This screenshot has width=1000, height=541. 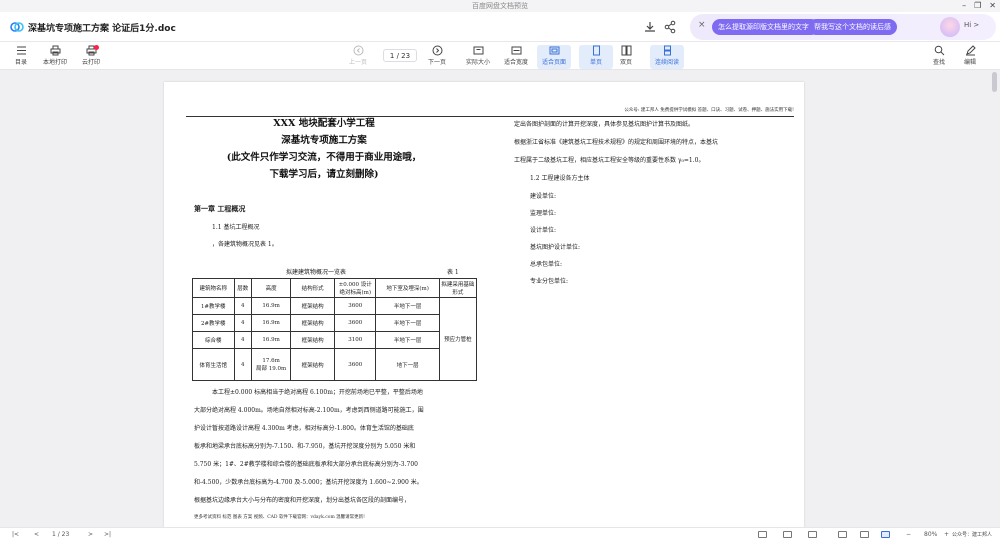 What do you see at coordinates (355, 288) in the screenshot?
I see `table-header-cell: ±0.000 设计绝对标高(m)` at bounding box center [355, 288].